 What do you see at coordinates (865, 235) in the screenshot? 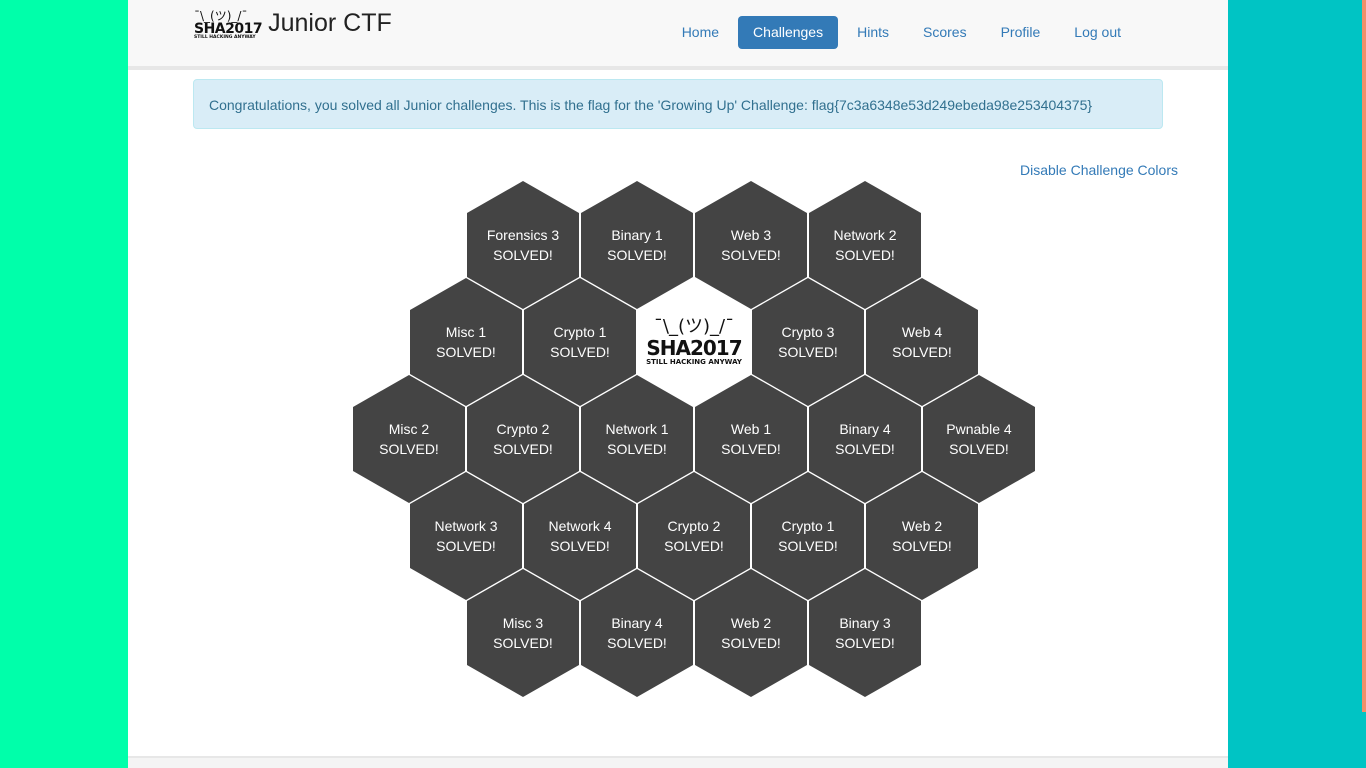
I see `challenge-name: Network 2` at bounding box center [865, 235].